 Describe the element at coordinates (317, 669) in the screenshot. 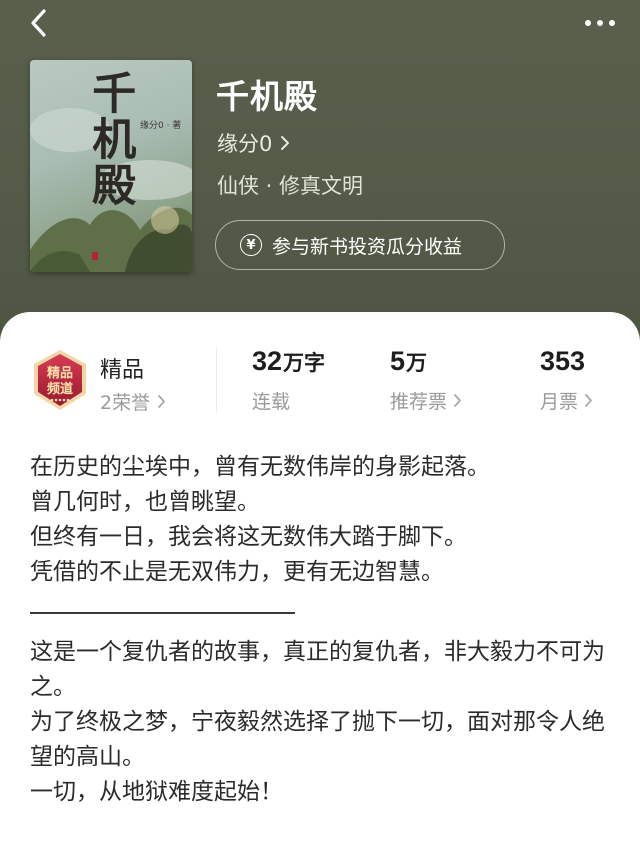

I see `description-line: 这是一个复仇者的故事，真正的复仇者，非大毅力不可为之。` at that location.